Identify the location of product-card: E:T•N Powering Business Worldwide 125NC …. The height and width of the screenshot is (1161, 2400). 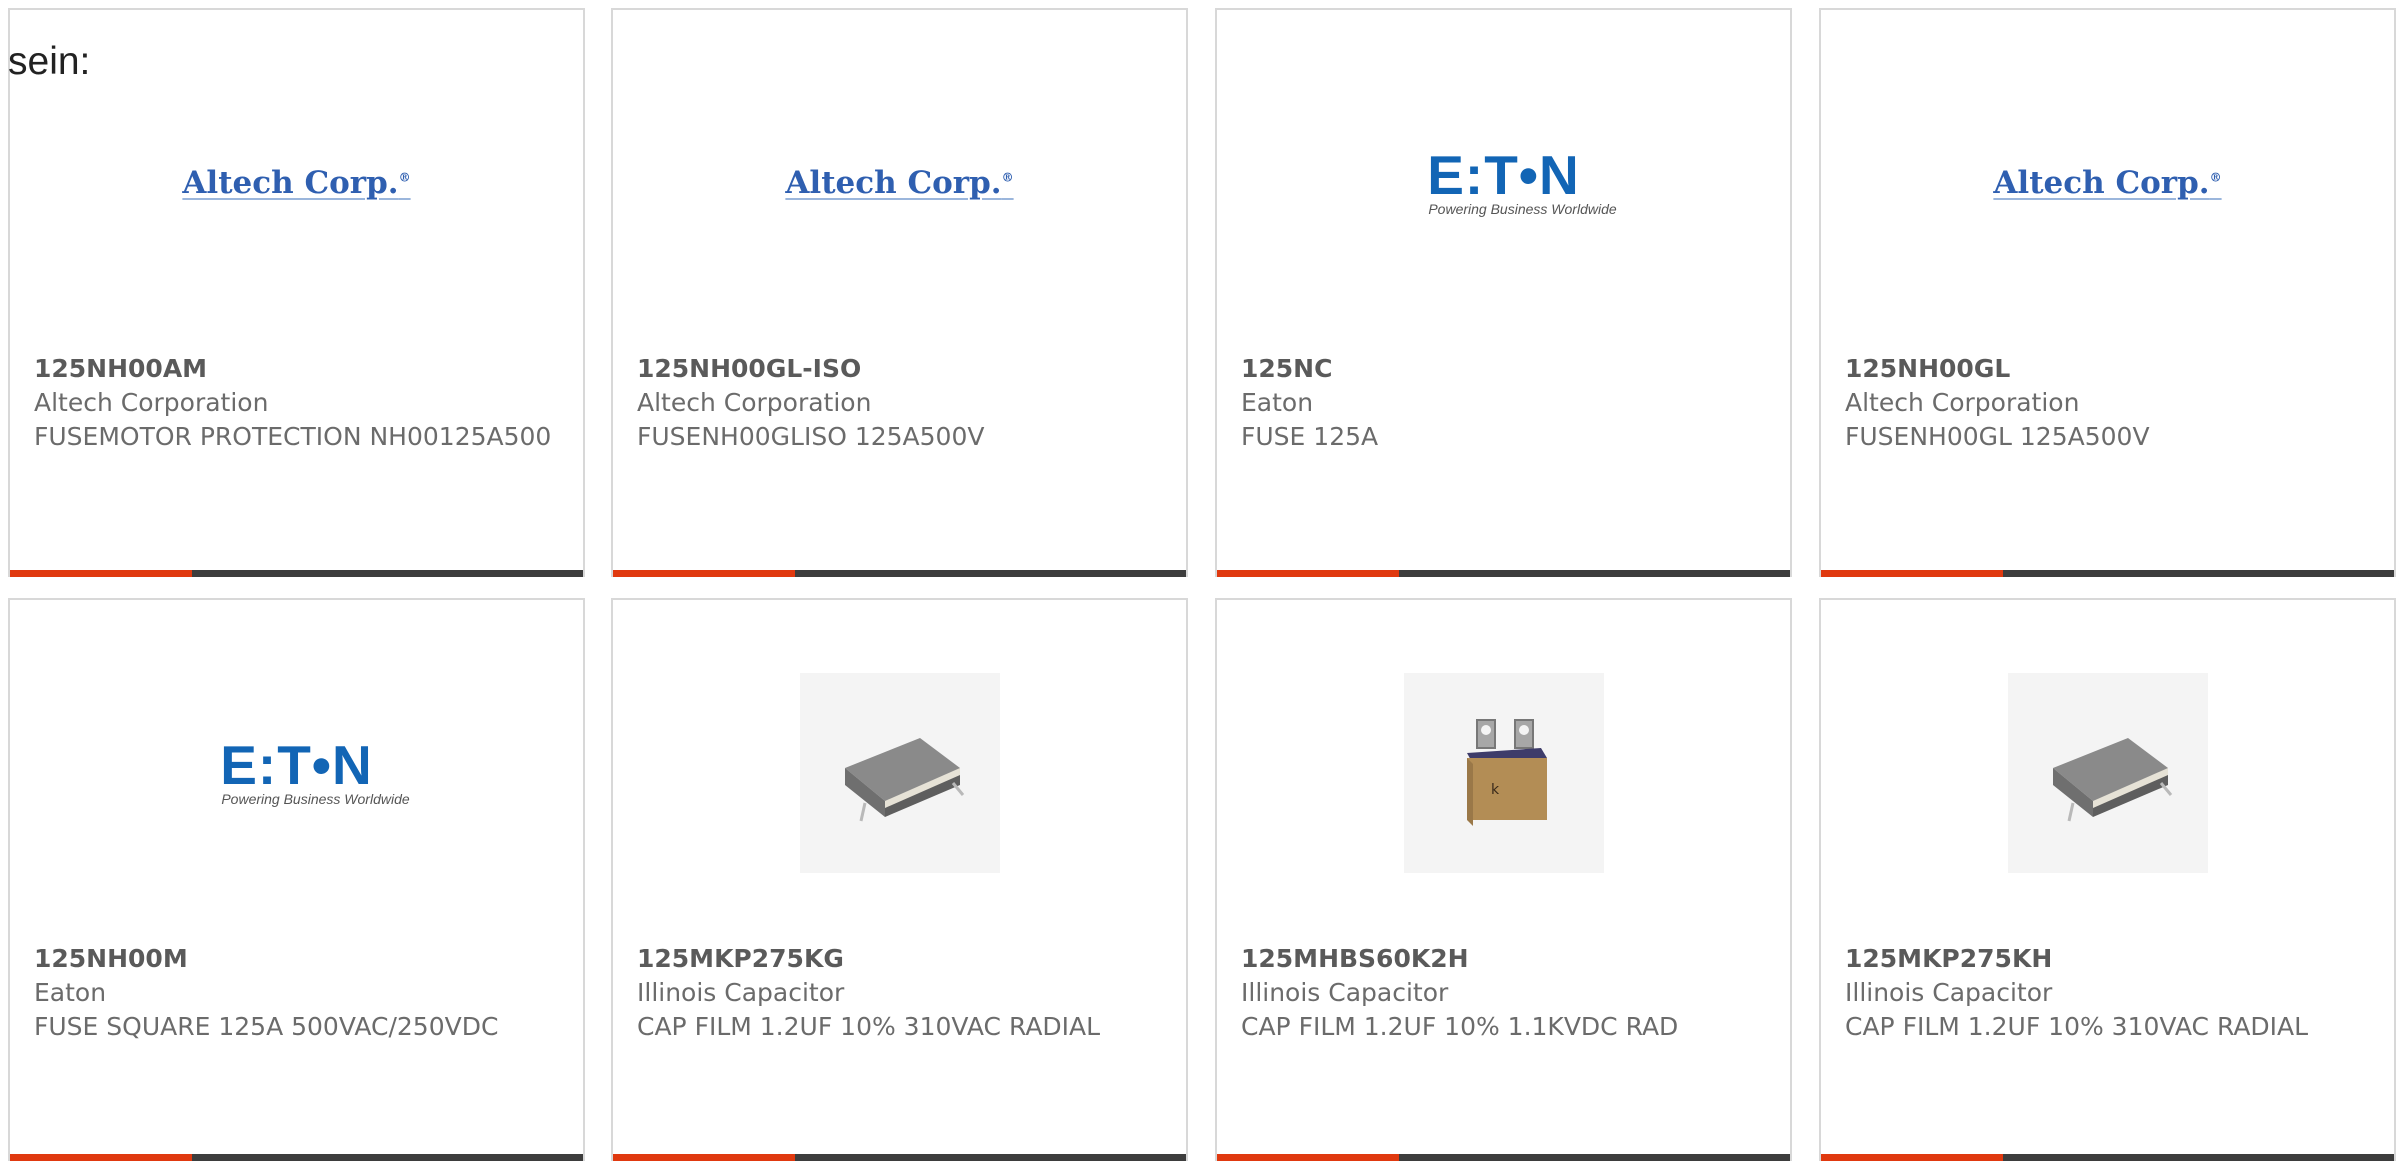
(1503, 292).